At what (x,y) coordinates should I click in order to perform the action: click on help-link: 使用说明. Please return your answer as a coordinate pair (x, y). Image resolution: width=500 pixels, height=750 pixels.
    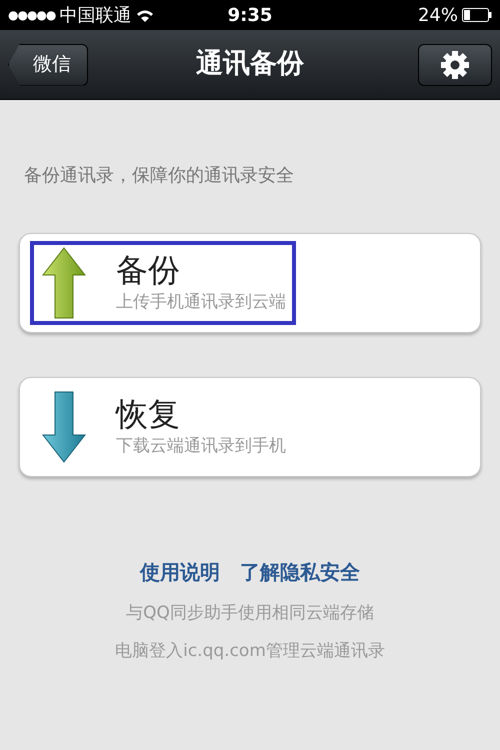
    Looking at the image, I should click on (180, 572).